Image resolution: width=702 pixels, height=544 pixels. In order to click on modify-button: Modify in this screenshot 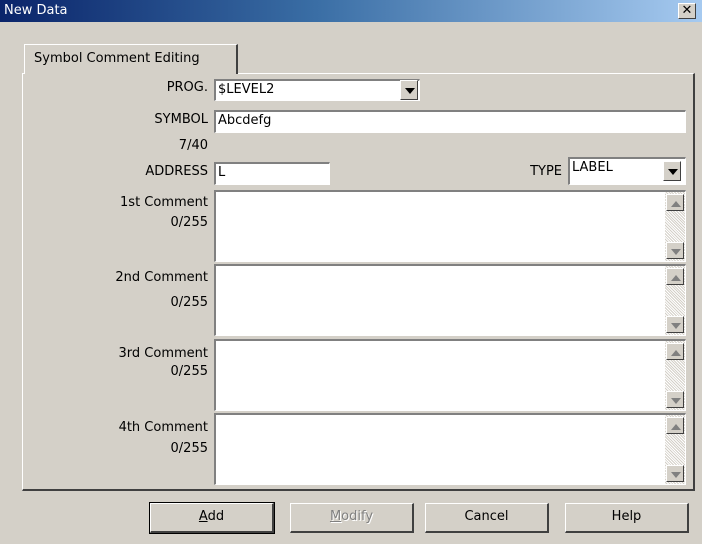, I will do `click(352, 518)`.